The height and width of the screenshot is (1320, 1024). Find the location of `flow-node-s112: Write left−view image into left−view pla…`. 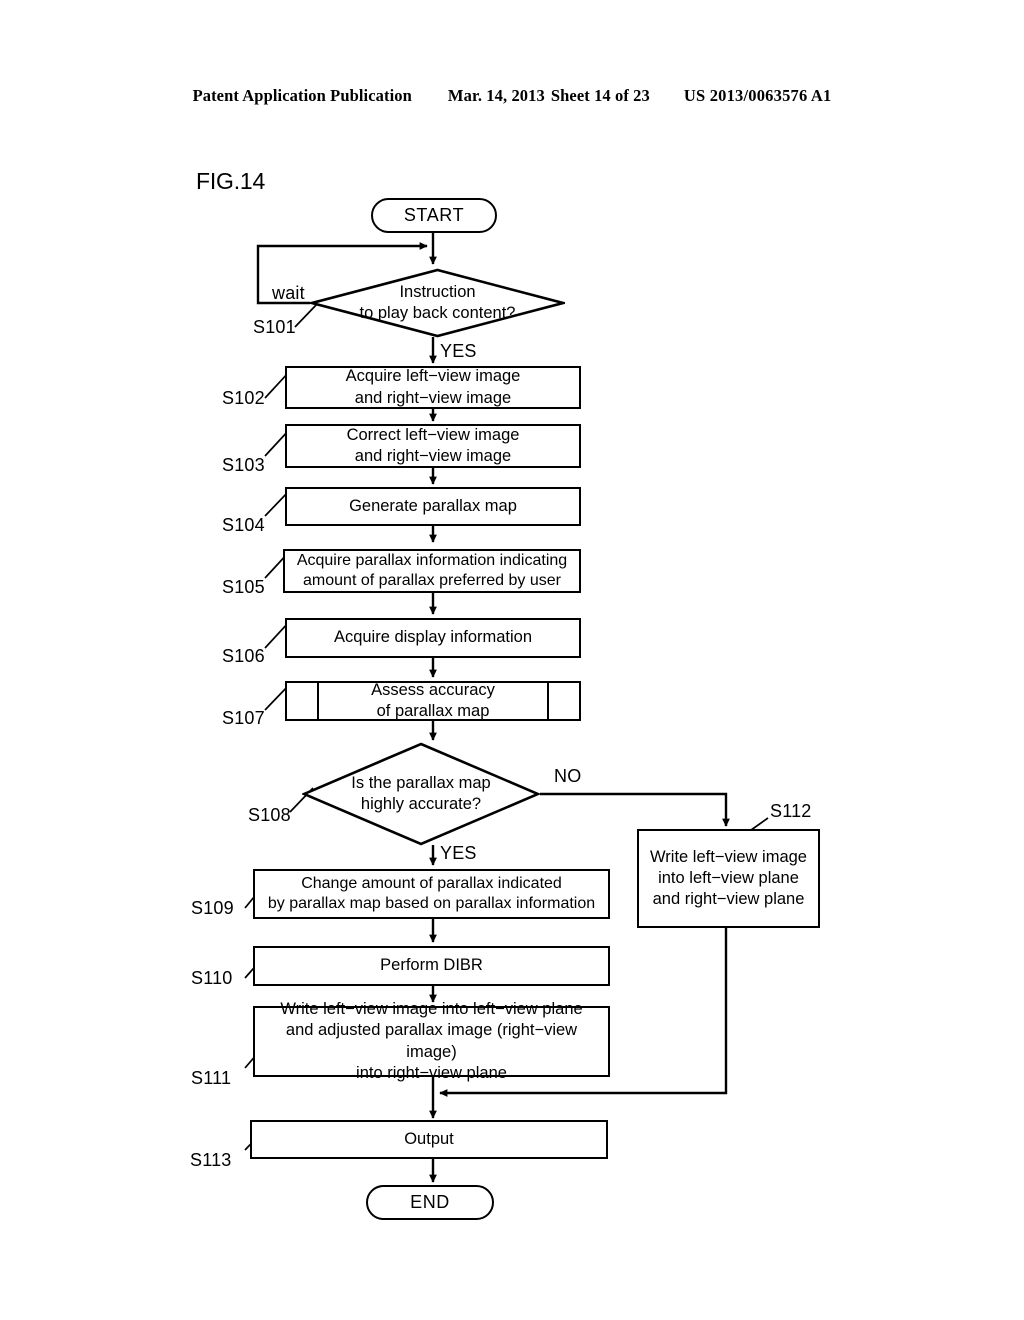

flow-node-s112: Write left−view image into left−view pla… is located at coordinates (728, 878).